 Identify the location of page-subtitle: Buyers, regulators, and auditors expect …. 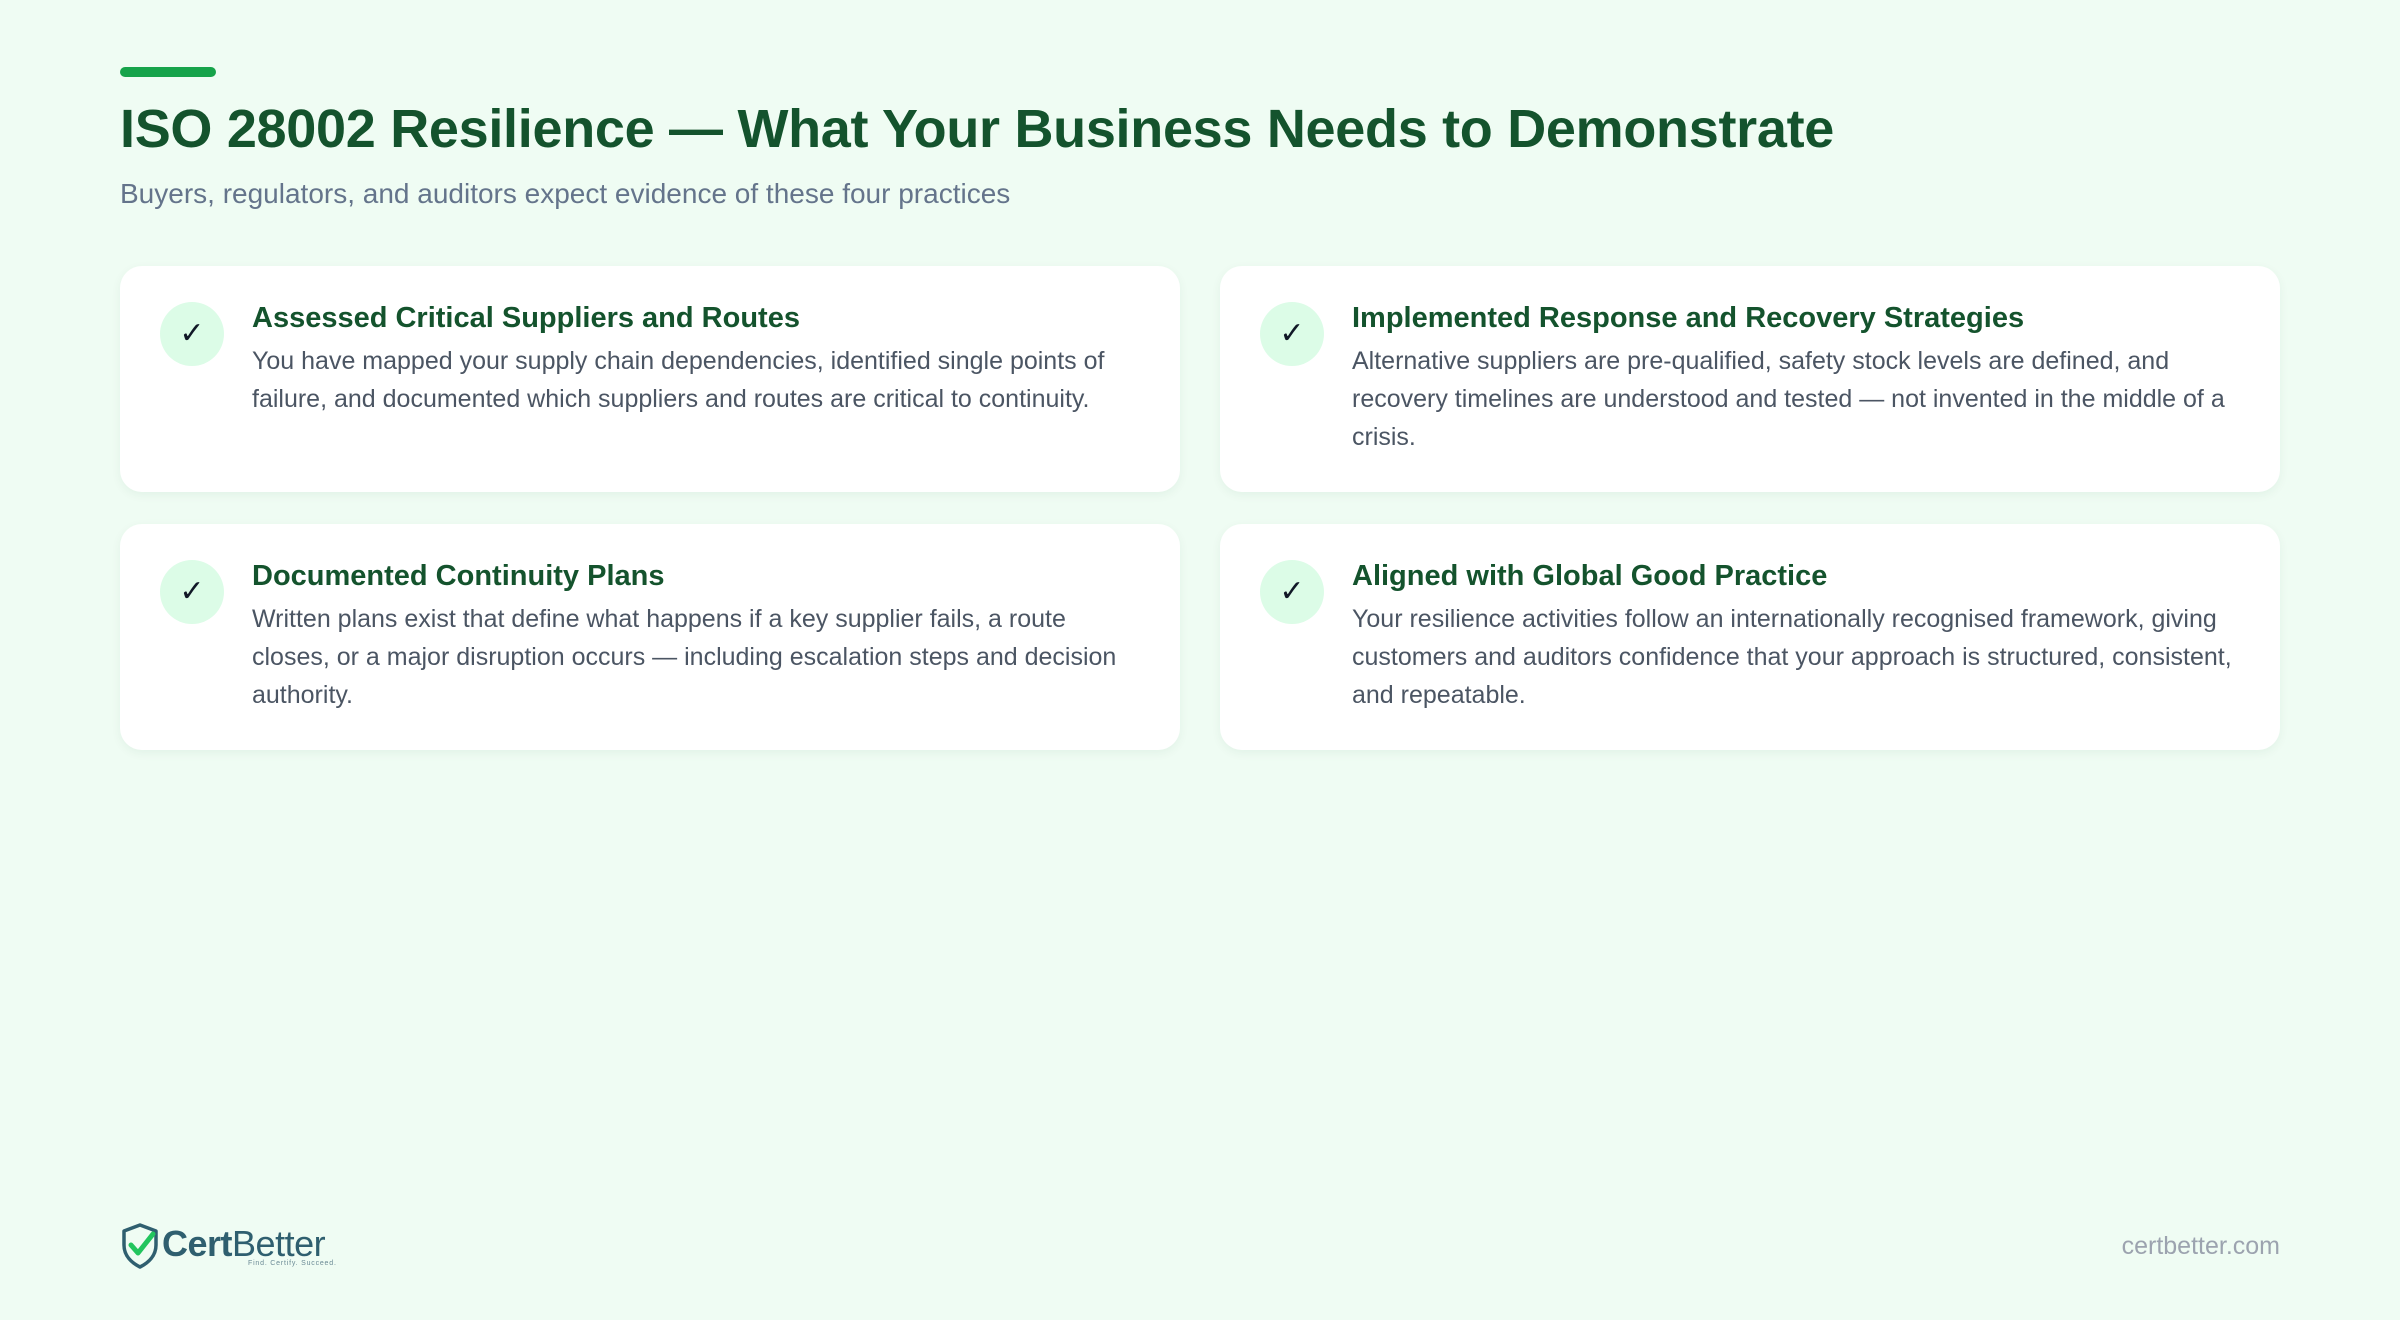
(565, 193).